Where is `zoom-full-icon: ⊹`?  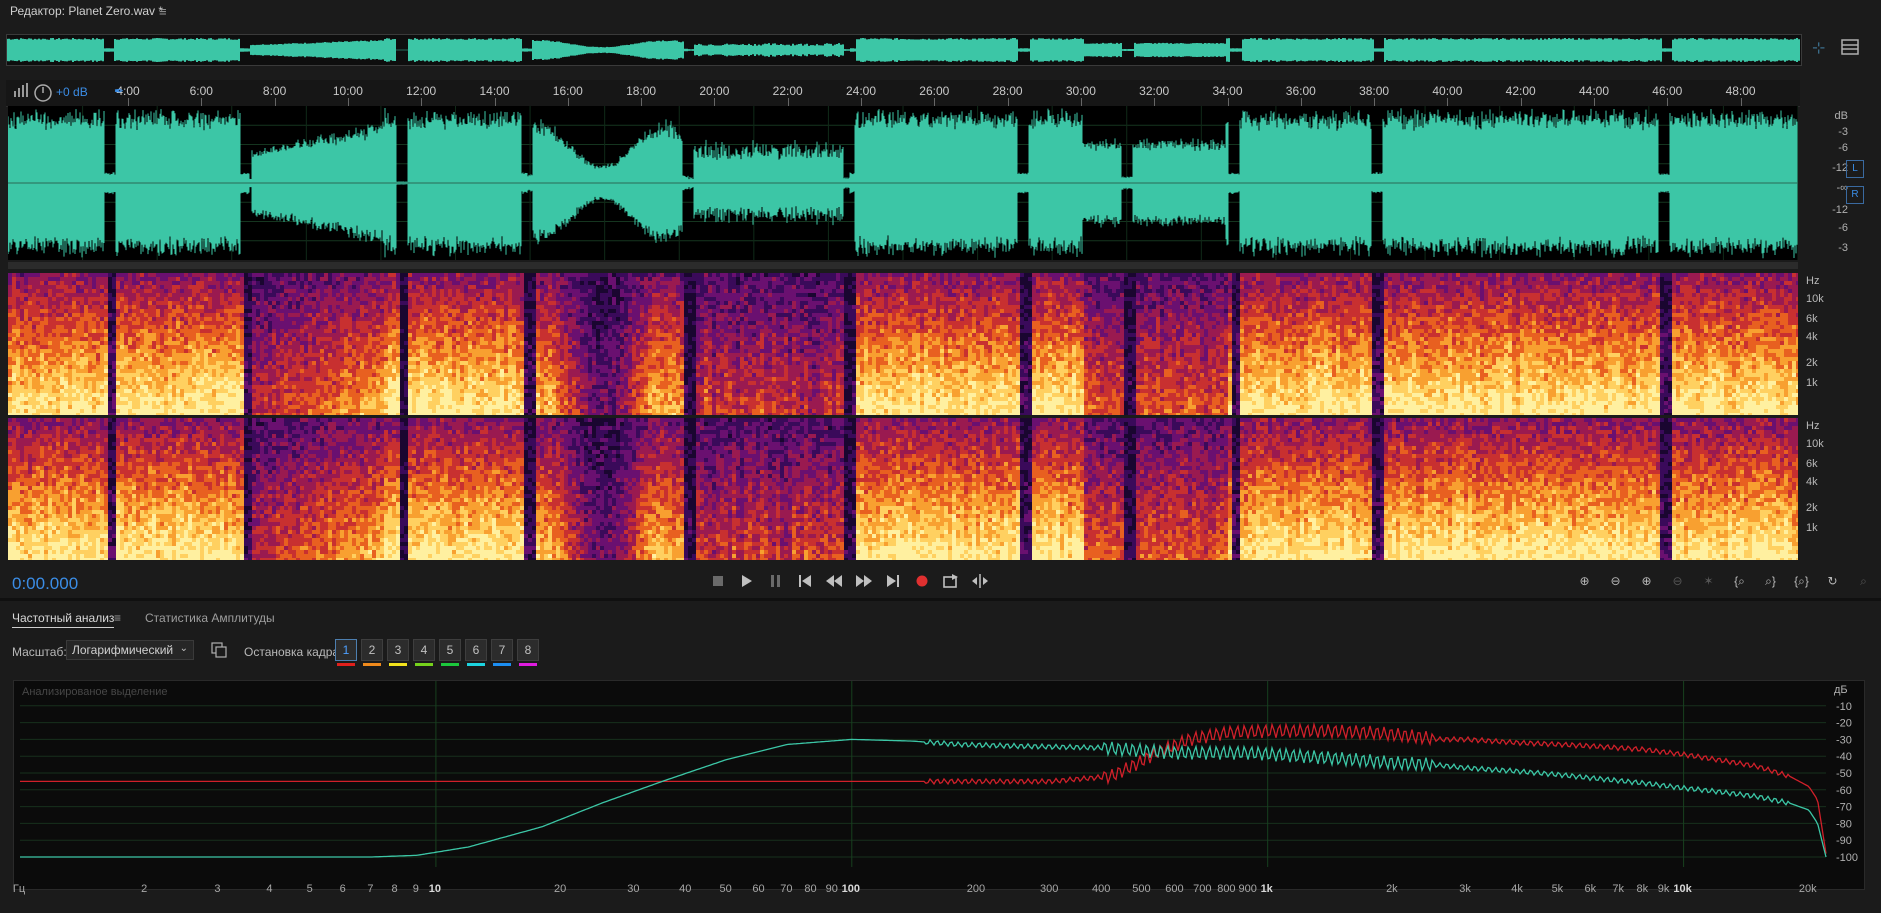 zoom-full-icon: ⊹ is located at coordinates (1818, 48).